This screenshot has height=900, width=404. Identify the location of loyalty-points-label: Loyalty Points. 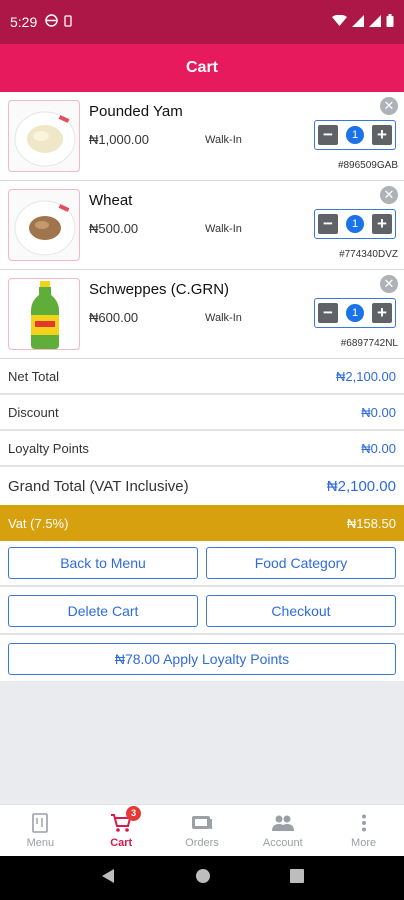
(48, 448).